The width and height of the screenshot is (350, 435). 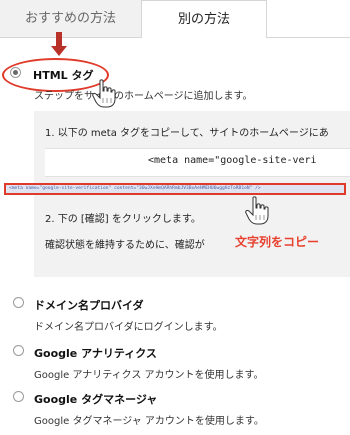 I want to click on copy-string-annotation: 文字列をコピー, so click(x=277, y=242).